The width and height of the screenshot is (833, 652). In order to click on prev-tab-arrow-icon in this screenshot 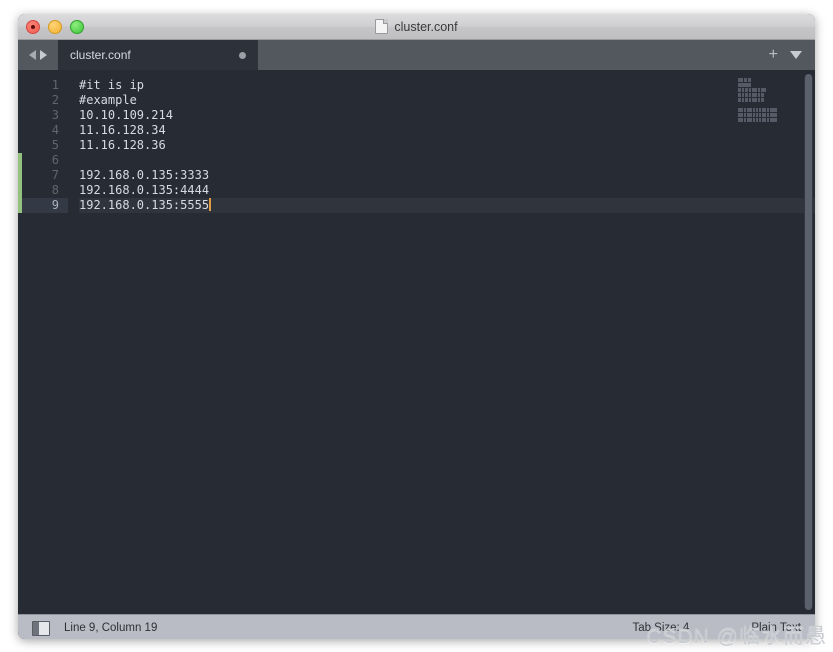, I will do `click(32, 55)`.